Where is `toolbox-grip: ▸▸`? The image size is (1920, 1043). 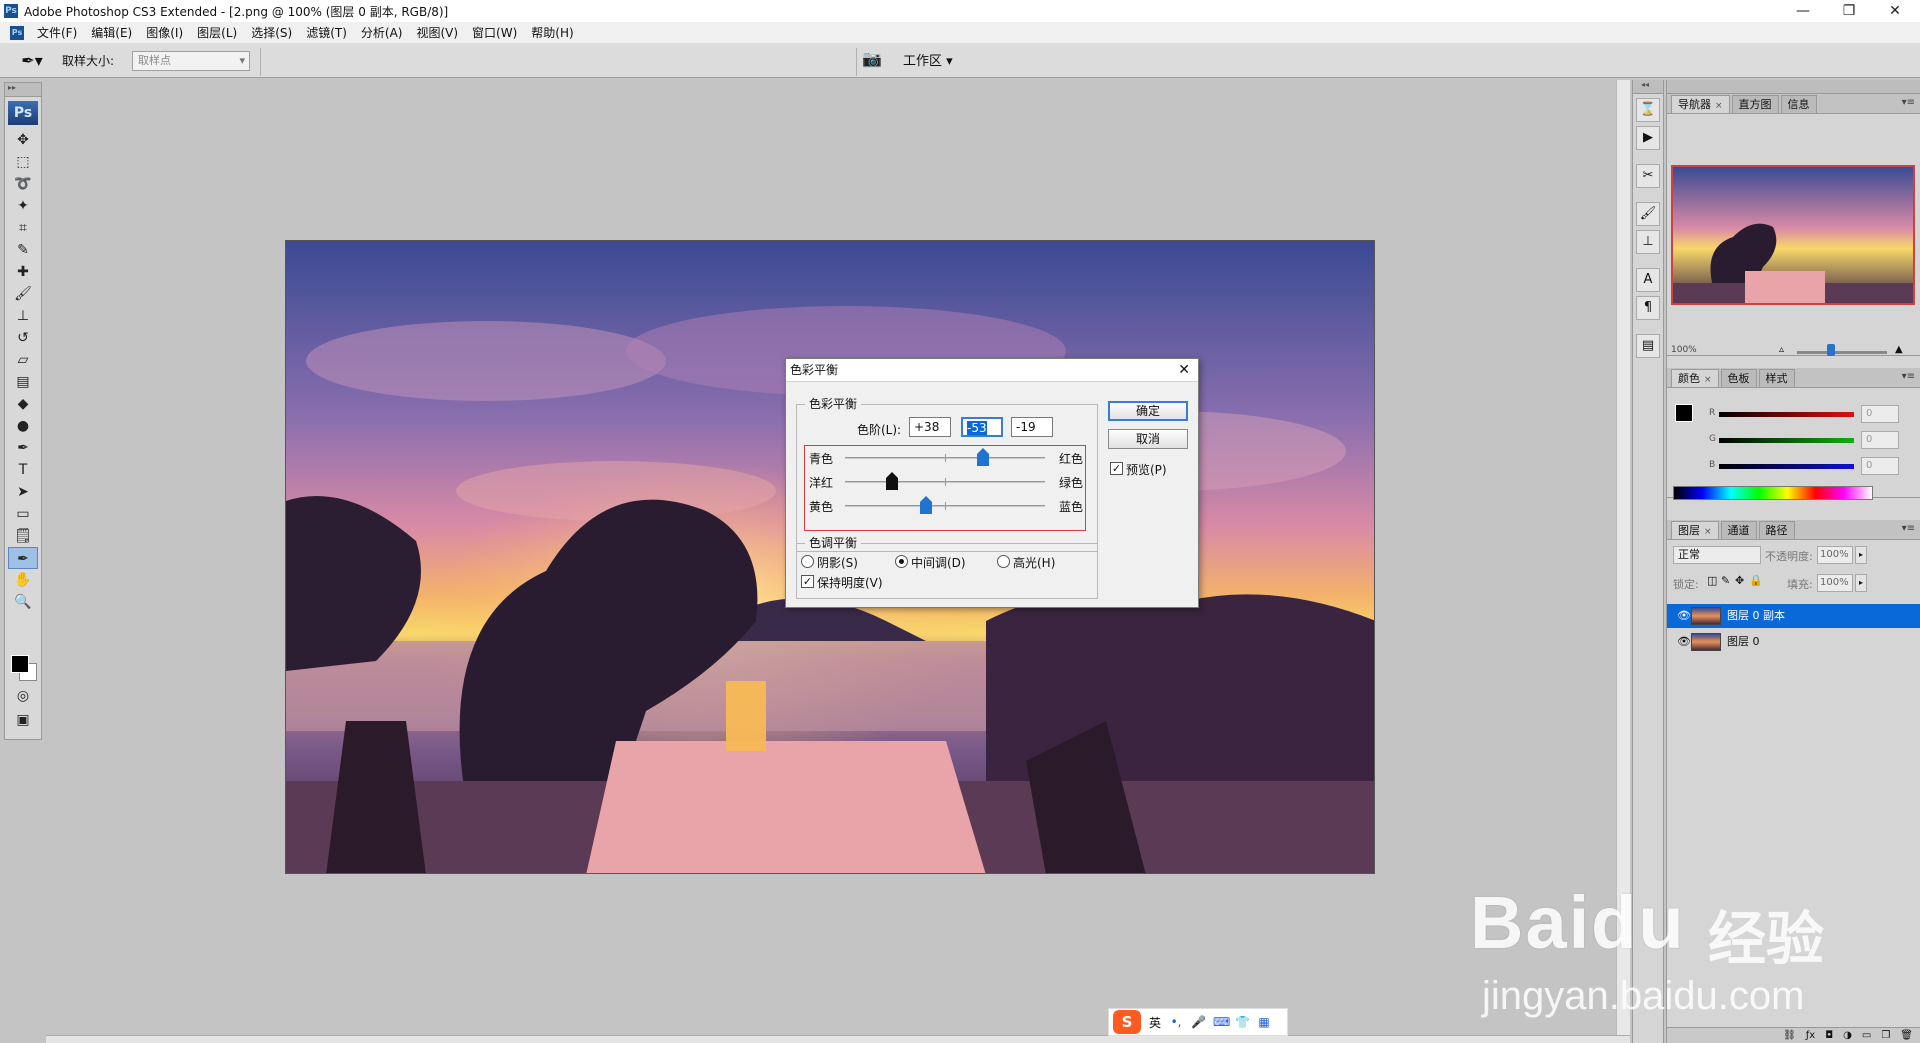
toolbox-grip: ▸▸ is located at coordinates (23, 90).